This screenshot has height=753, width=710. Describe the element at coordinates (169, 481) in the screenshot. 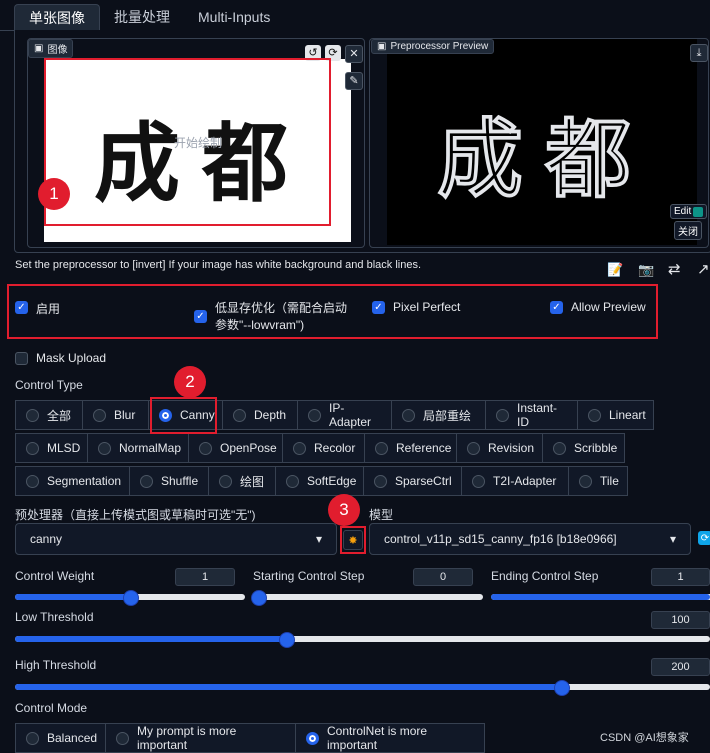

I see `control-type-shuffle: Shuffle` at that location.